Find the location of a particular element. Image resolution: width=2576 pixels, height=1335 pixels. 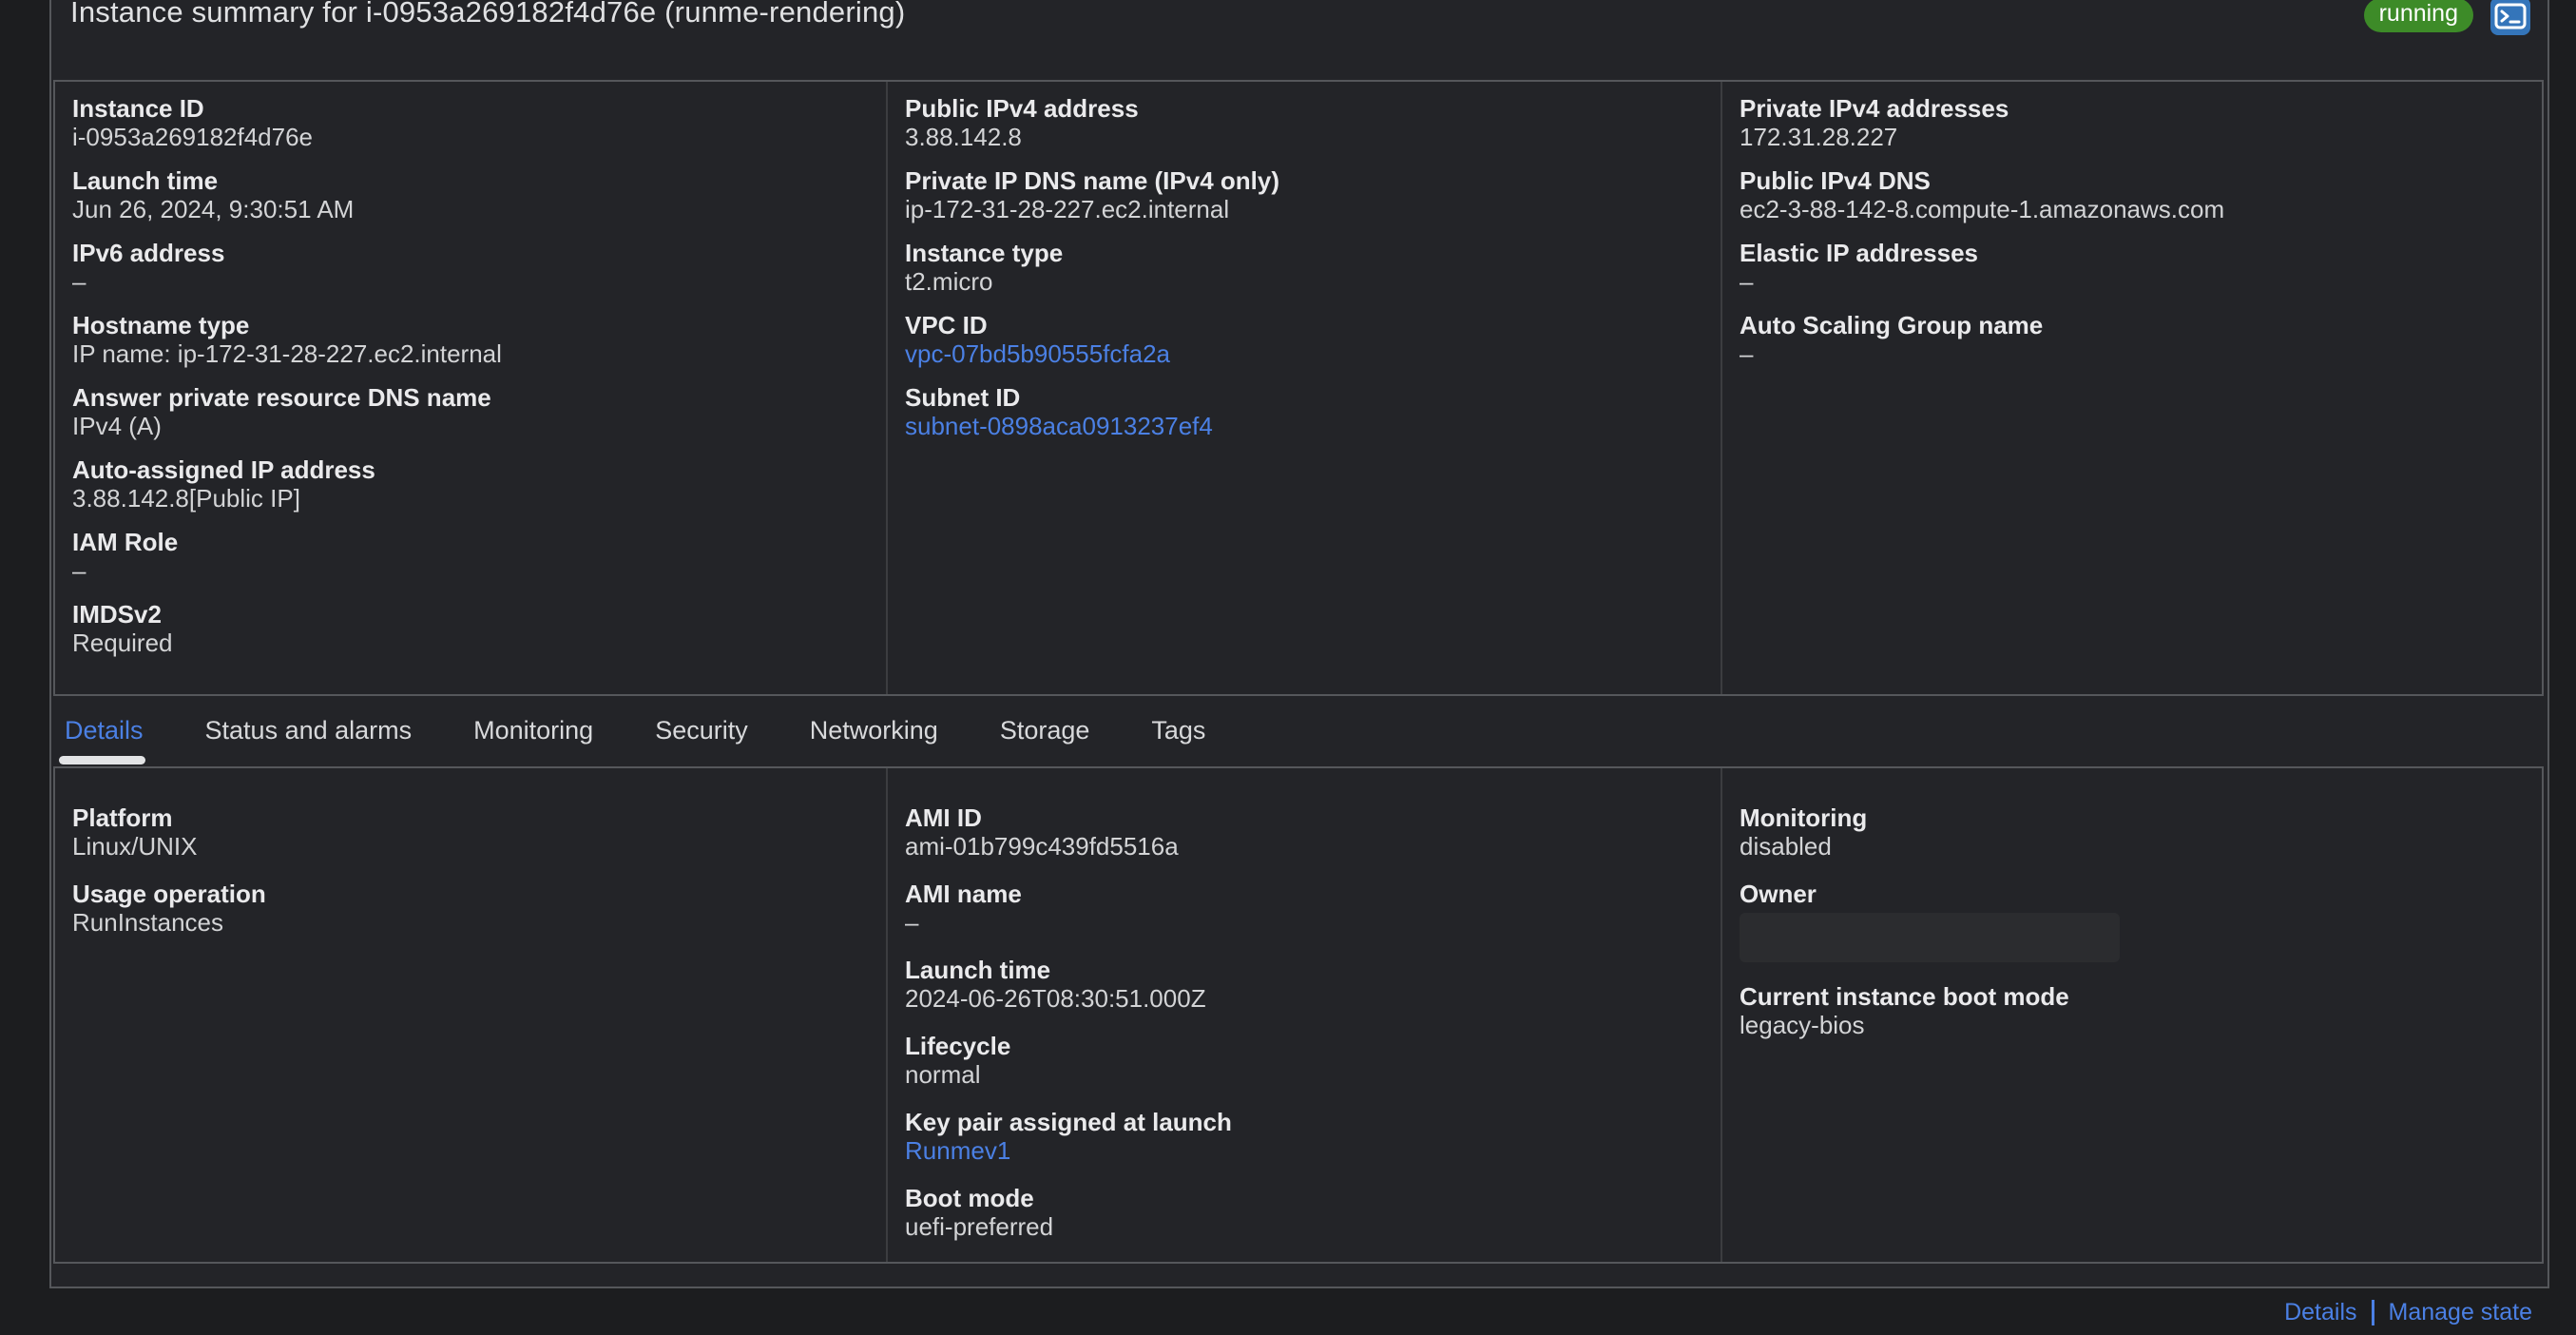

field-label: Answer private resource DNS name is located at coordinates (282, 397).